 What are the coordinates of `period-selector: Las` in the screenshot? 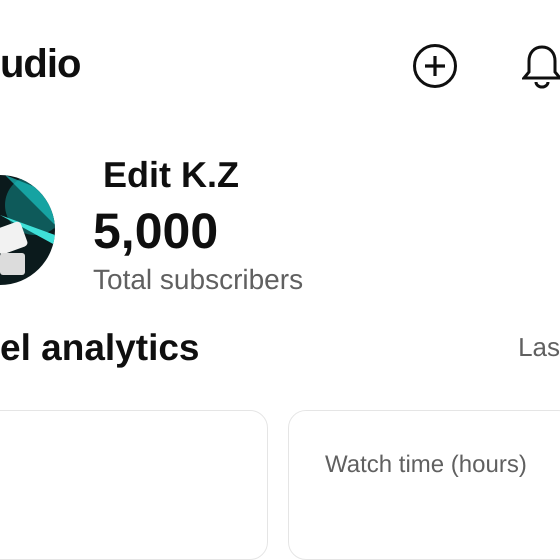 It's located at (539, 348).